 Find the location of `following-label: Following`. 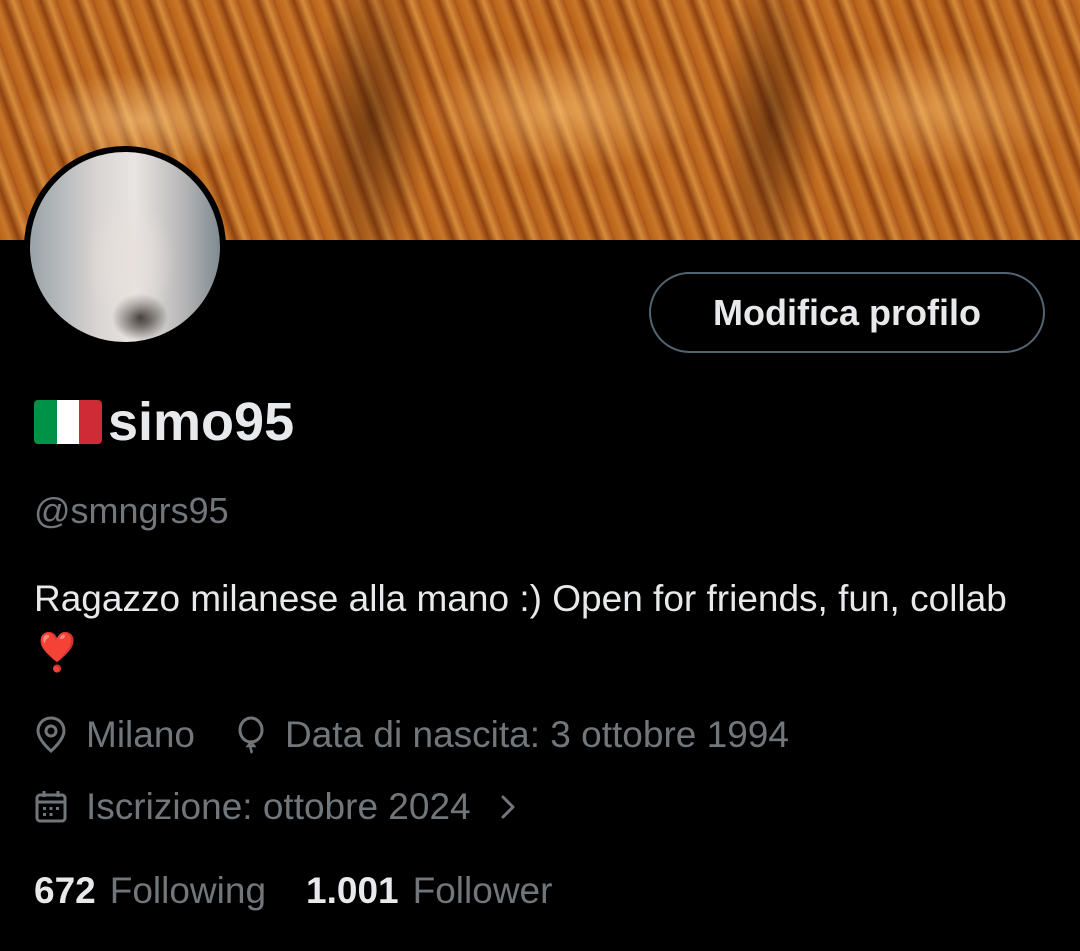

following-label: Following is located at coordinates (188, 890).